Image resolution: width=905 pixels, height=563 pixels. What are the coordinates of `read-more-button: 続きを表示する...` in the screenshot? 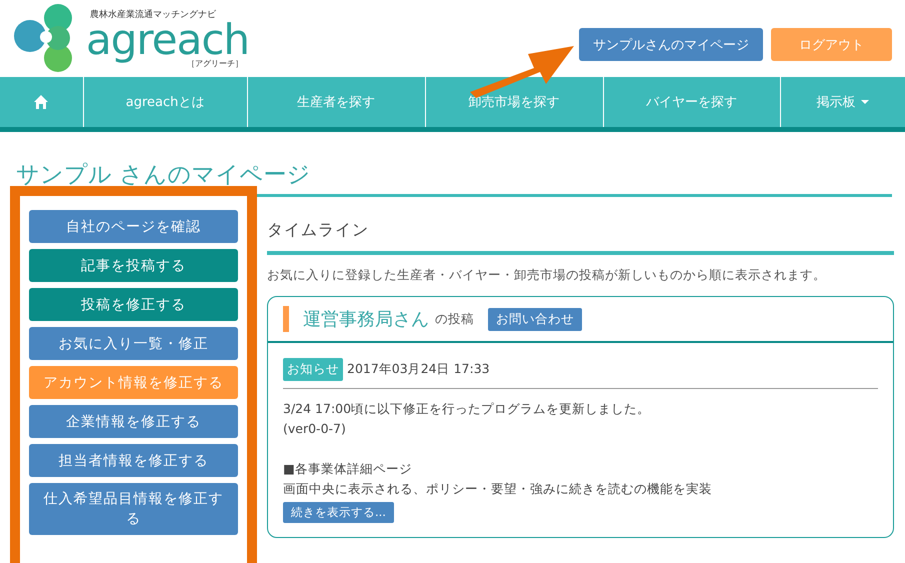 It's located at (338, 512).